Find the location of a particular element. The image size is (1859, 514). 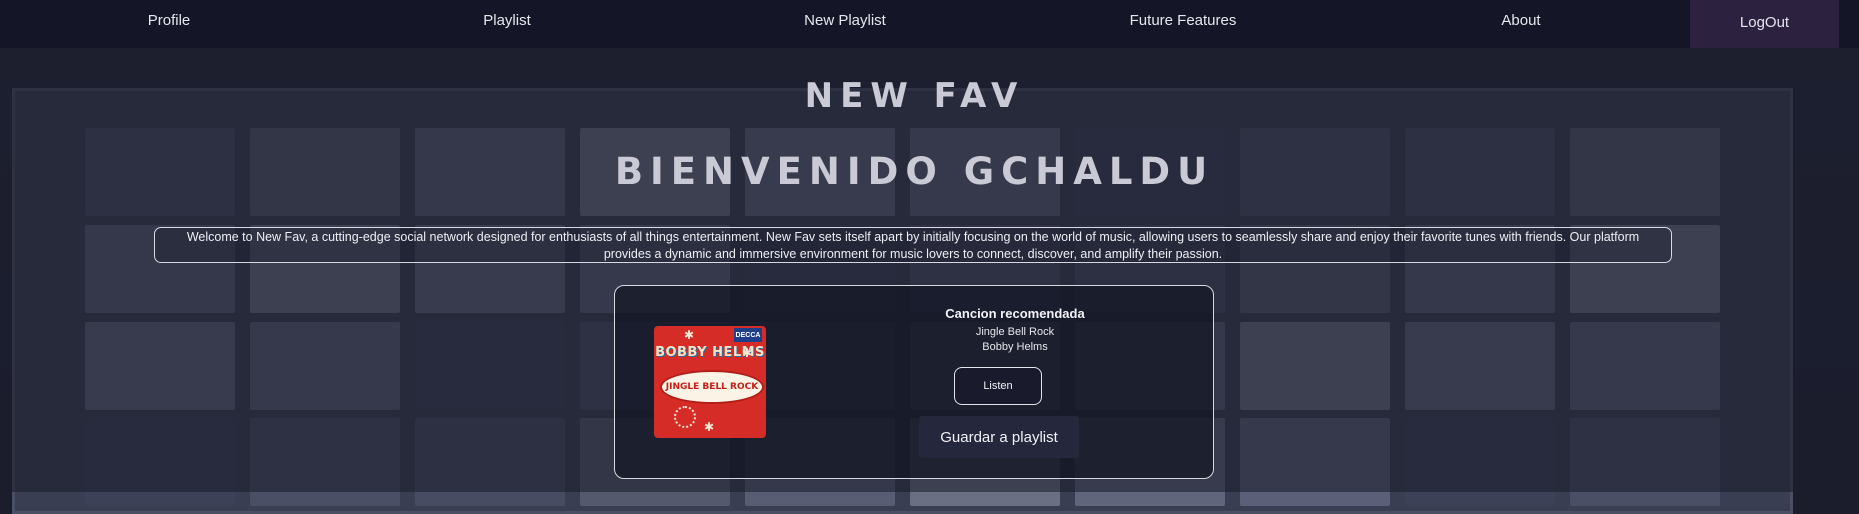

welcome-heading: BIENVENIDO GCHALDU is located at coordinates (914, 171).